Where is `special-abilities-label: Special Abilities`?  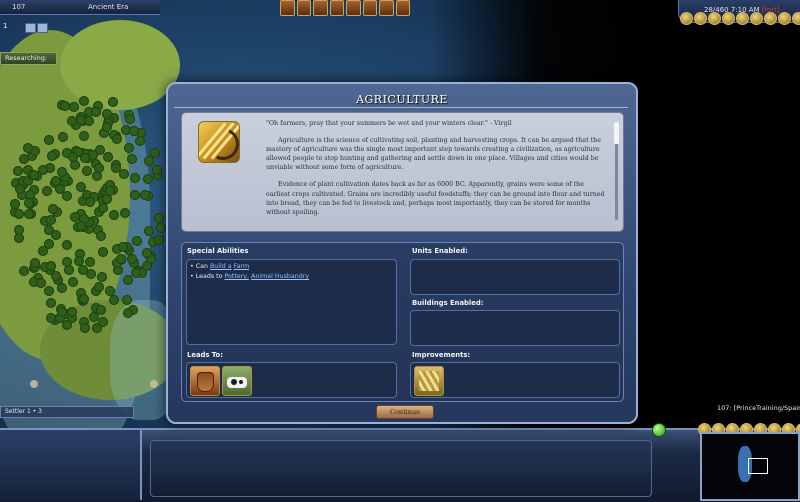
special-abilities-label: Special Abilities is located at coordinates (218, 251).